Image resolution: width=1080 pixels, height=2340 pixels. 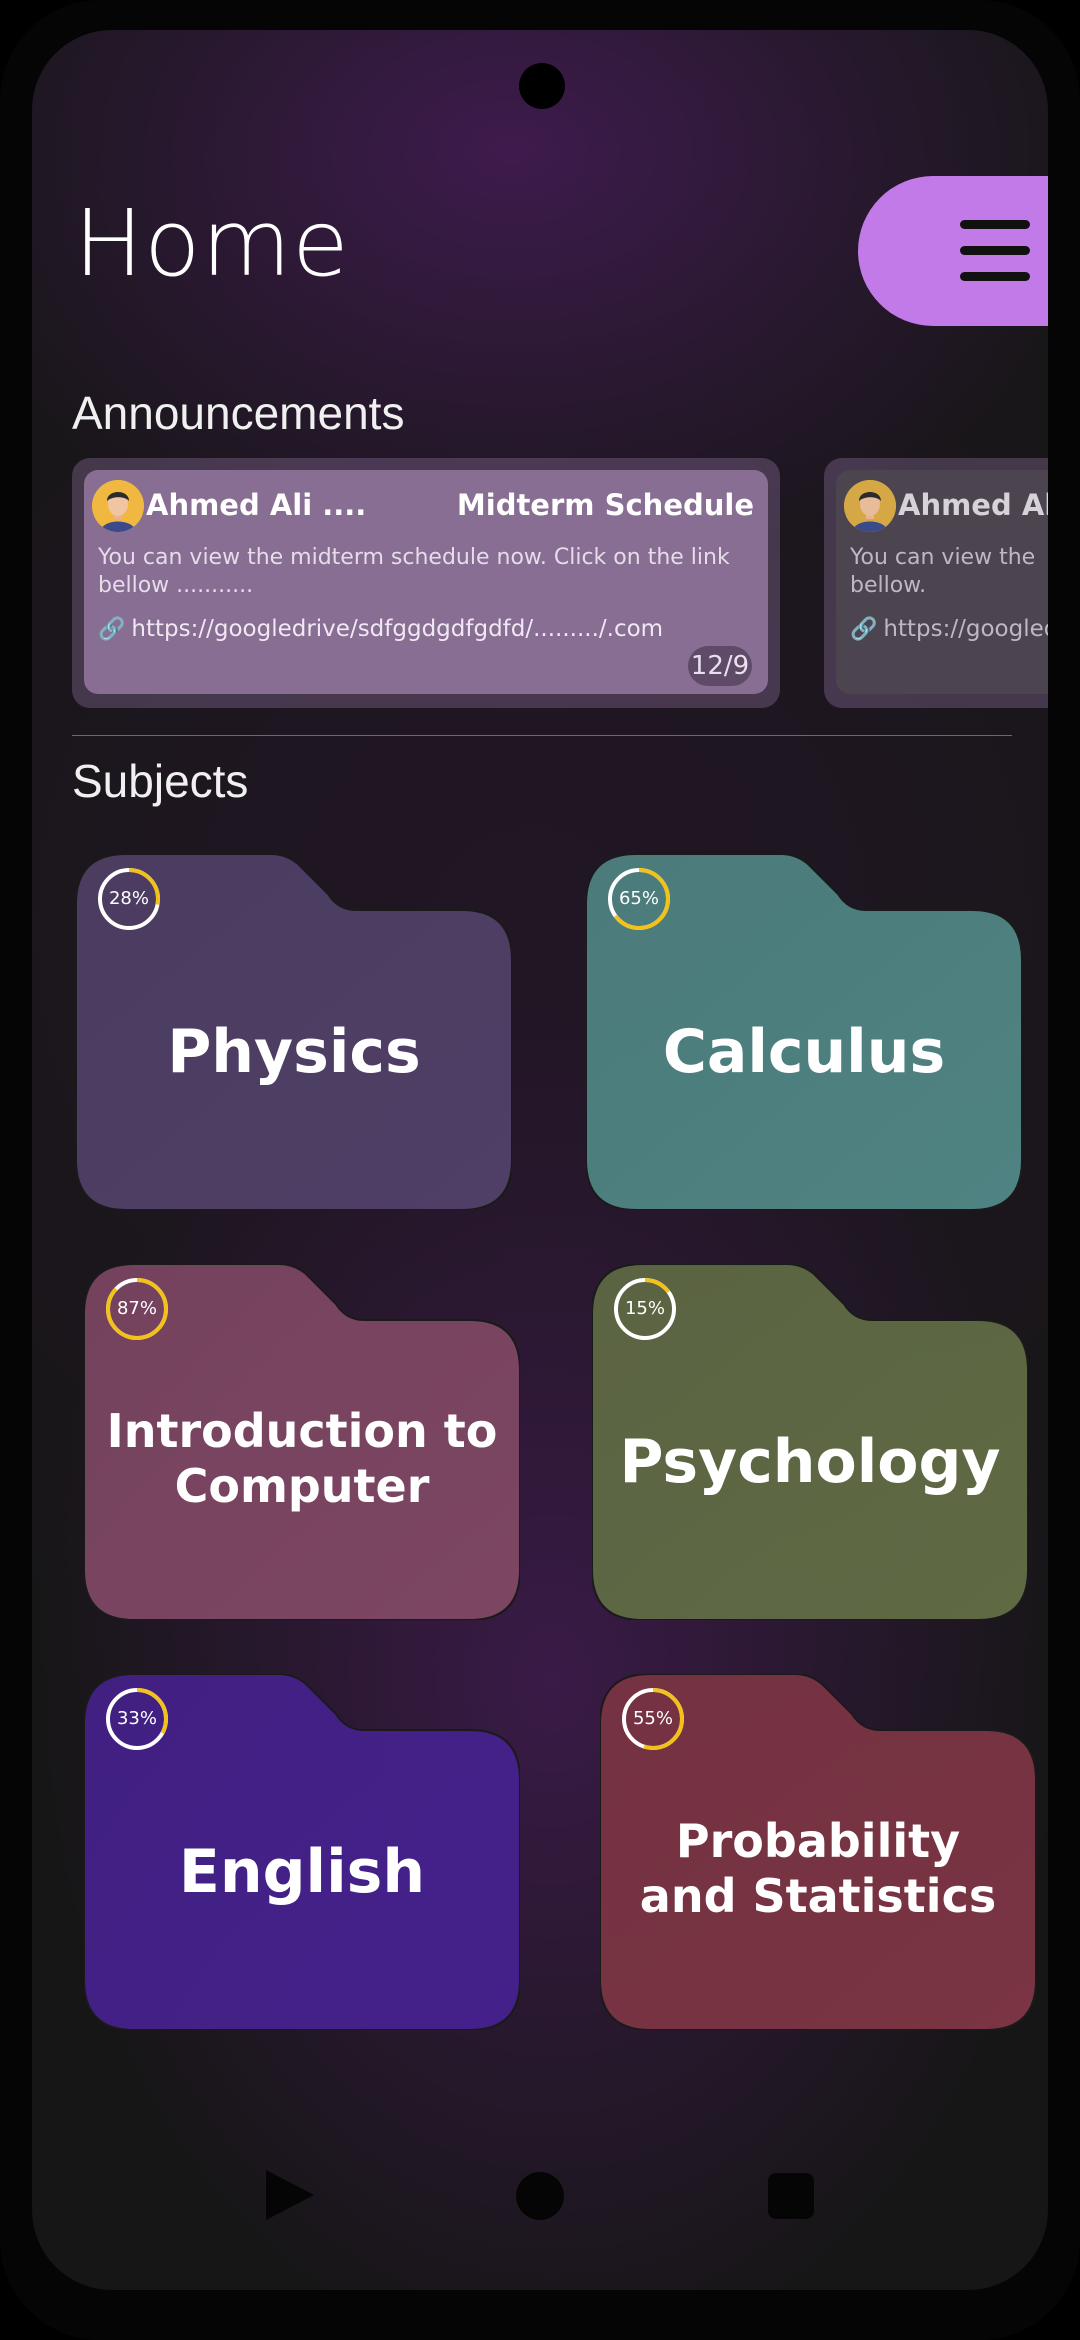 I want to click on subject-folder: 87% Introduction to Computer, so click(x=302, y=1442).